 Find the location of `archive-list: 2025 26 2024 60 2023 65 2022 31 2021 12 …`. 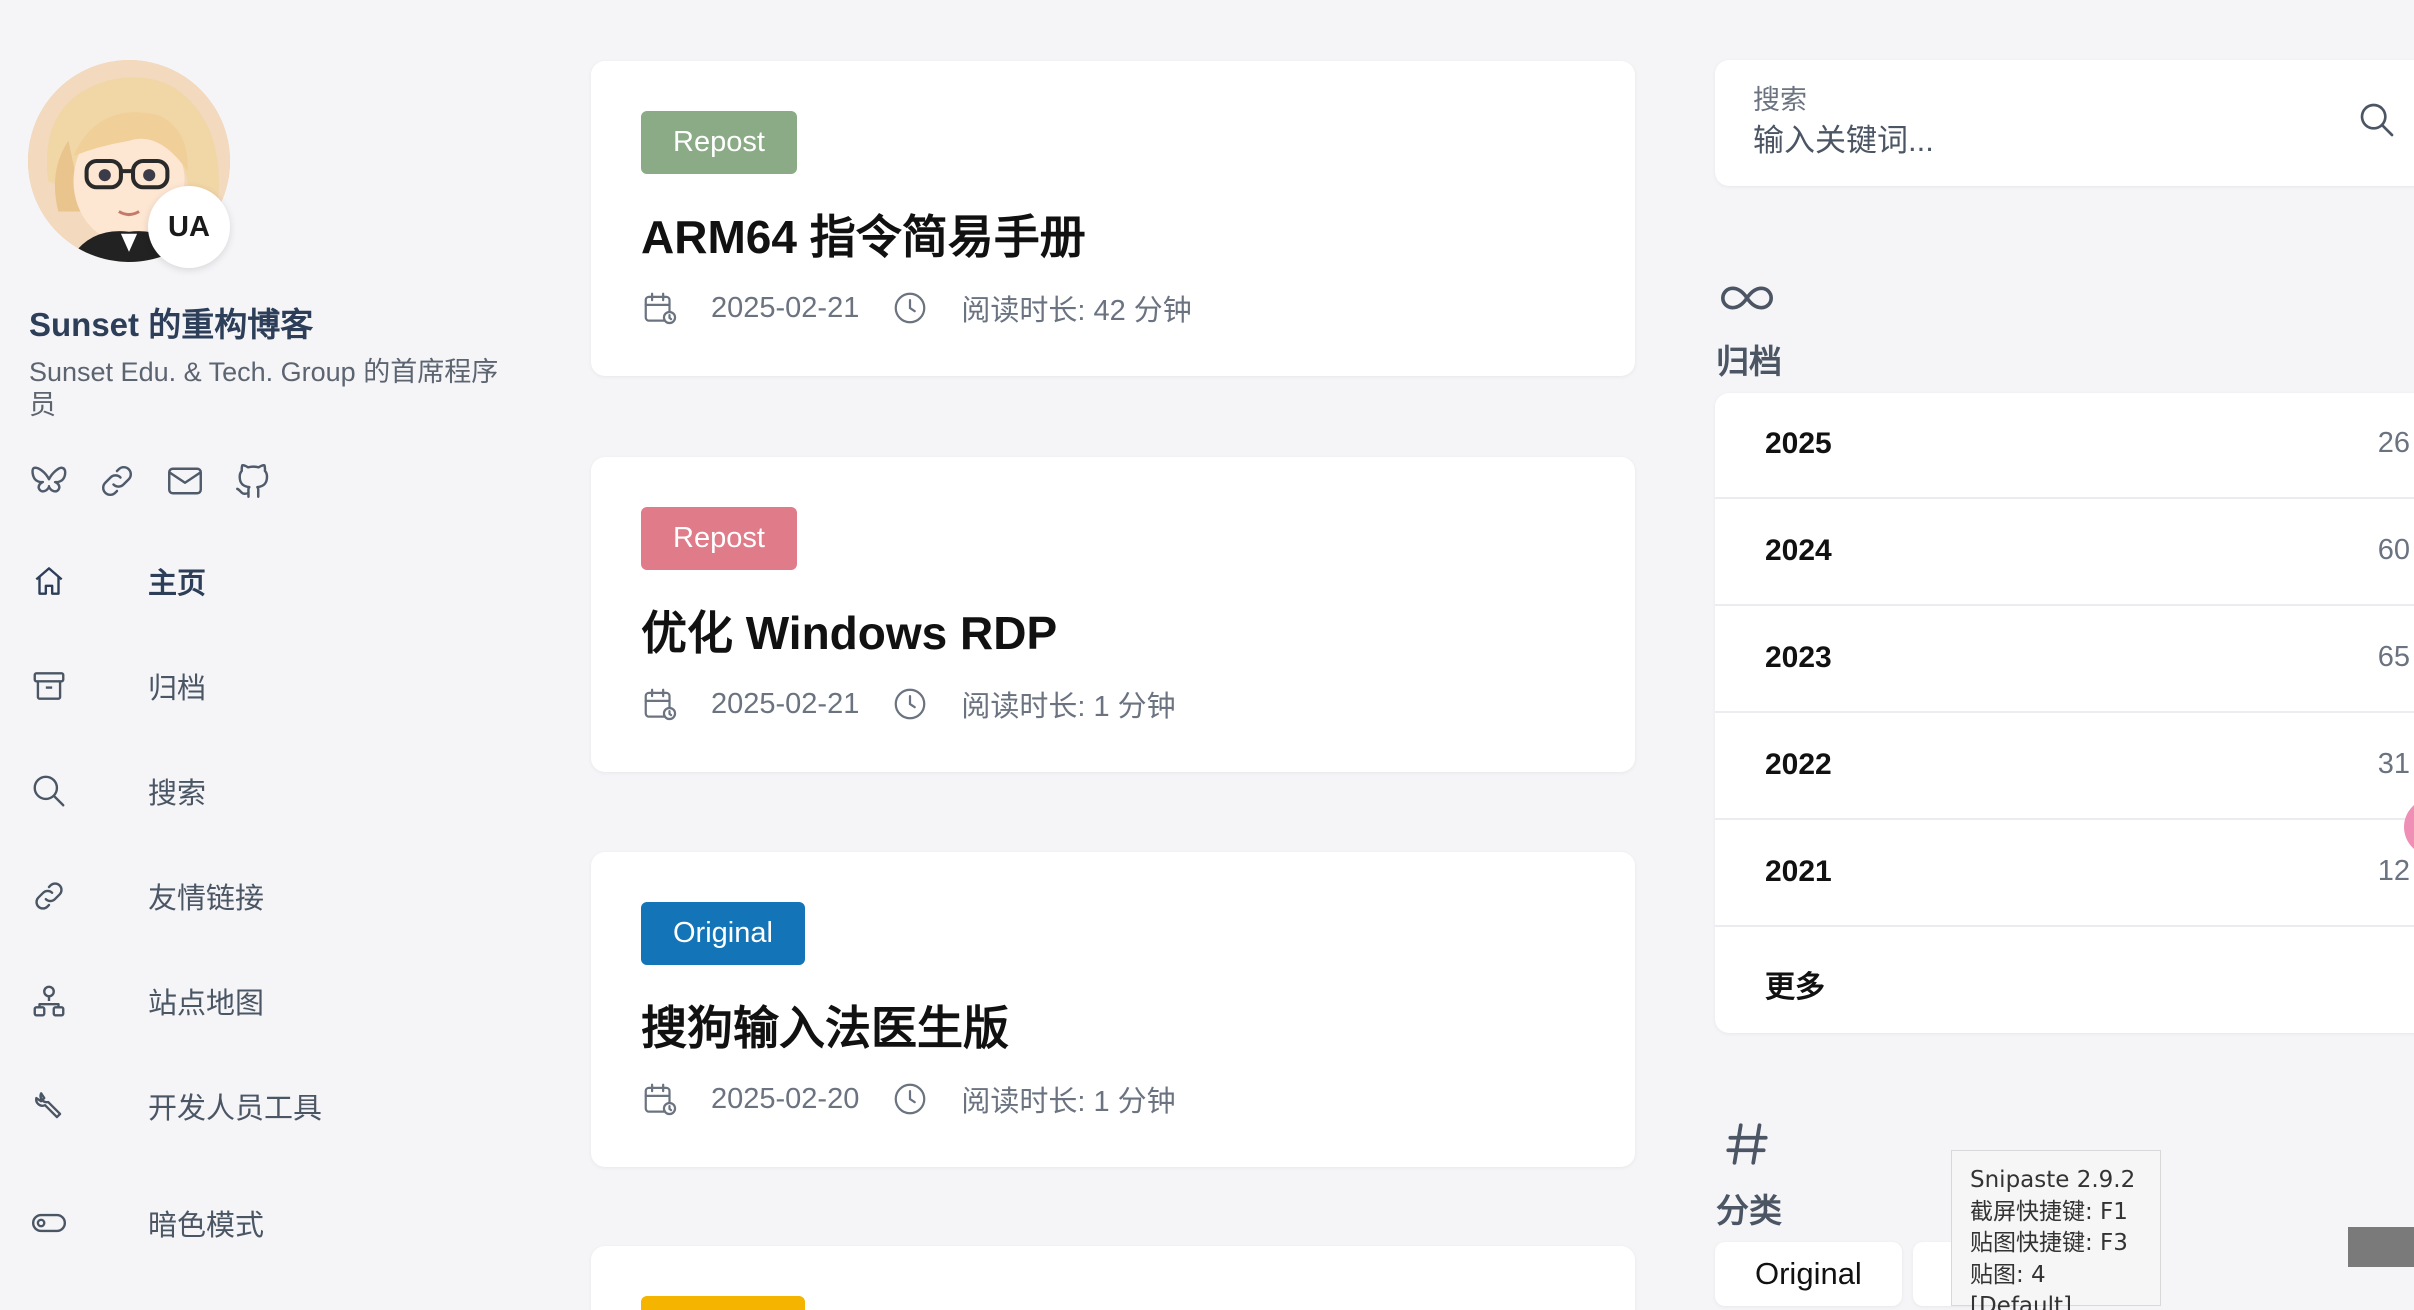

archive-list: 2025 26 2024 60 2023 65 2022 31 2021 12 … is located at coordinates (2064, 713).